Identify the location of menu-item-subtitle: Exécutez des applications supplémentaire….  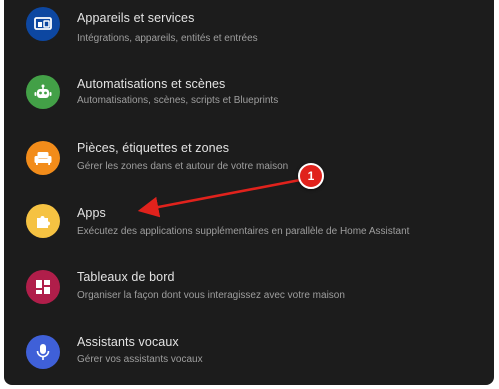
(243, 231).